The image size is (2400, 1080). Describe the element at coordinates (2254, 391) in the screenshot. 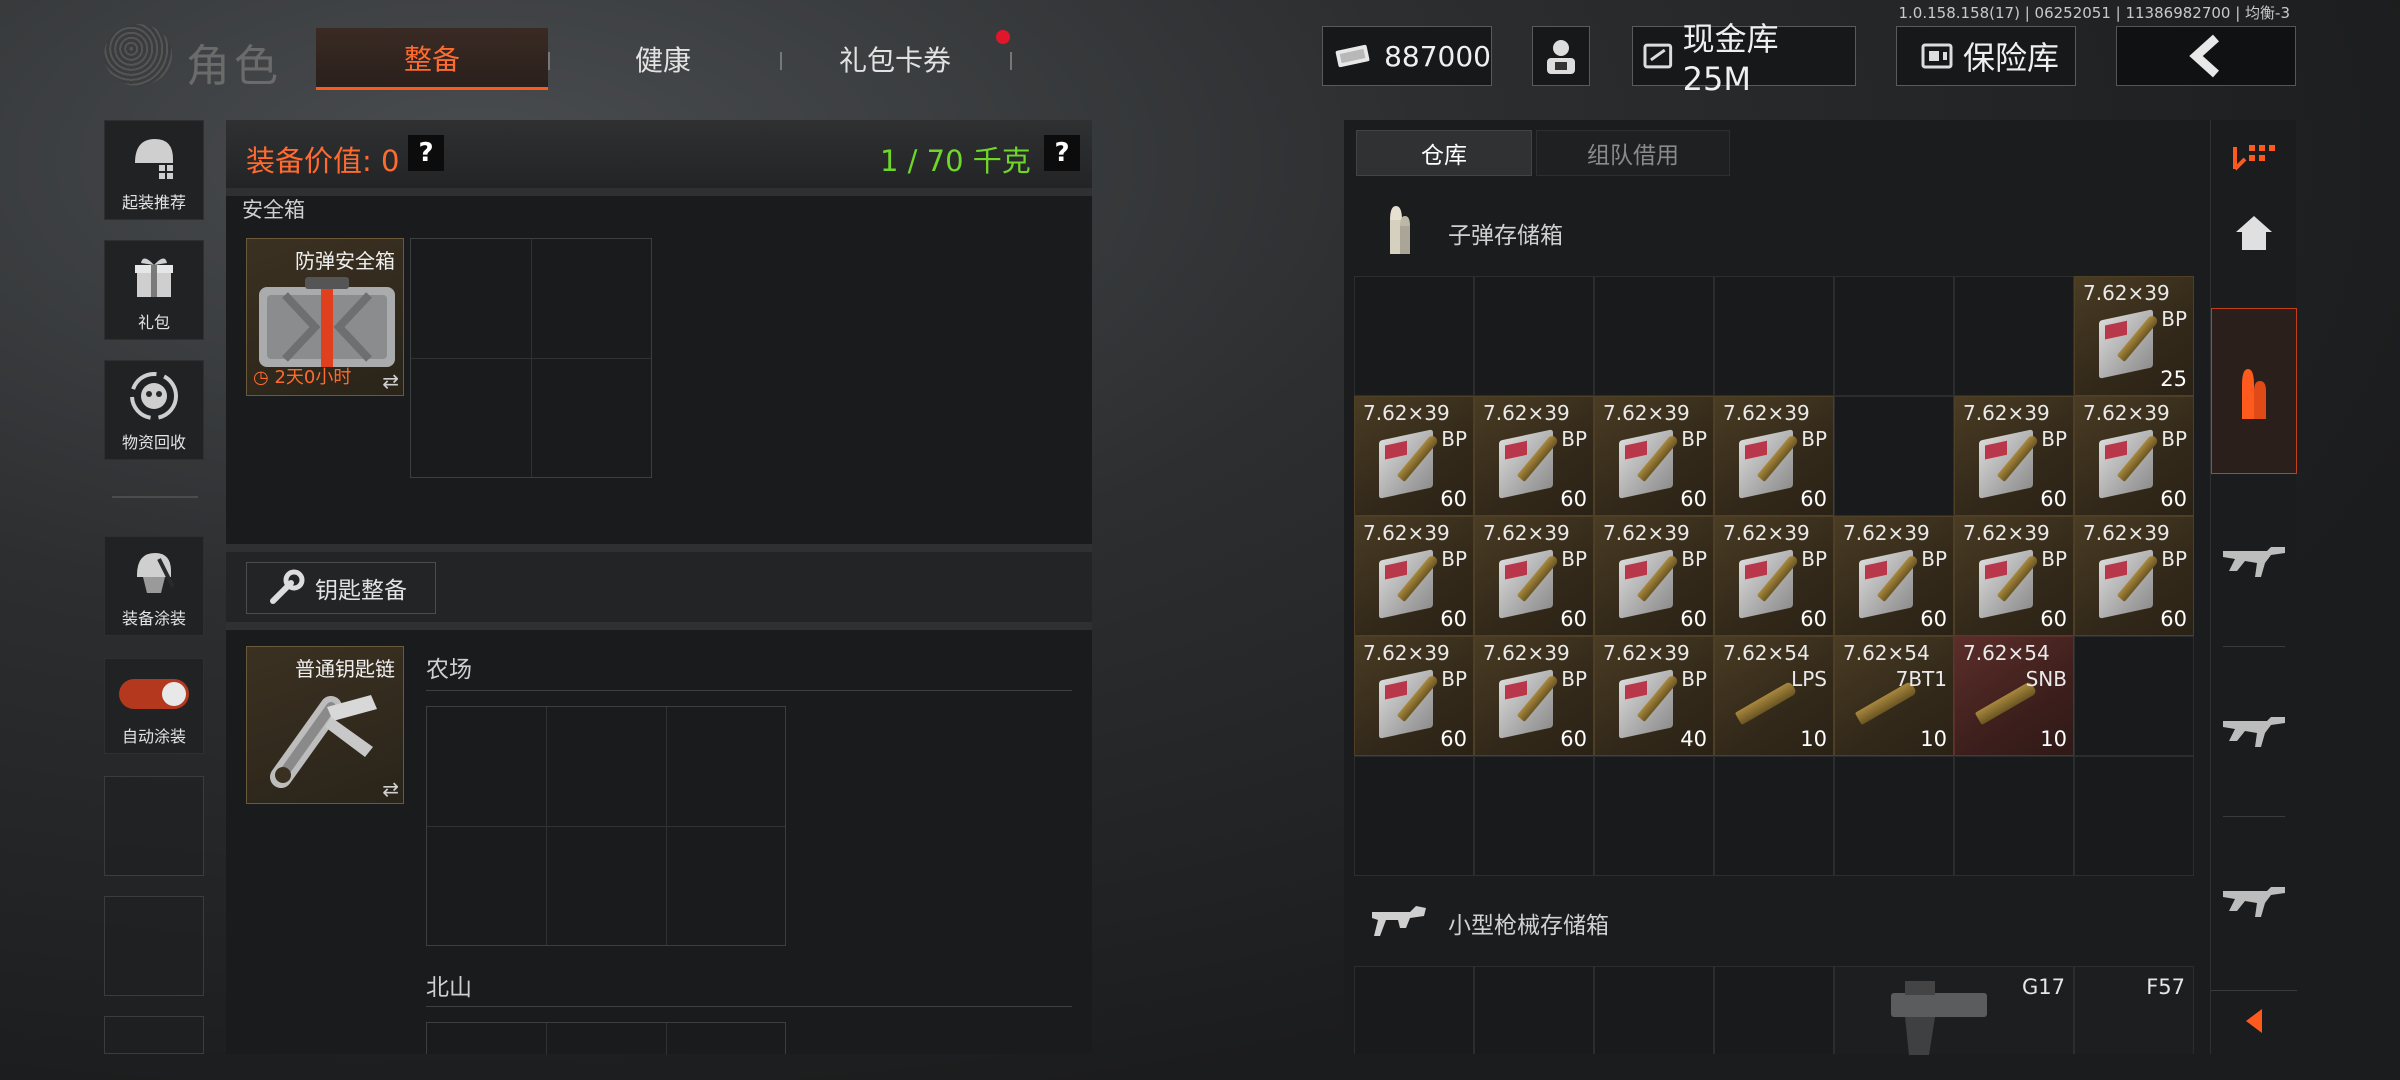

I see `nav-ammo` at that location.